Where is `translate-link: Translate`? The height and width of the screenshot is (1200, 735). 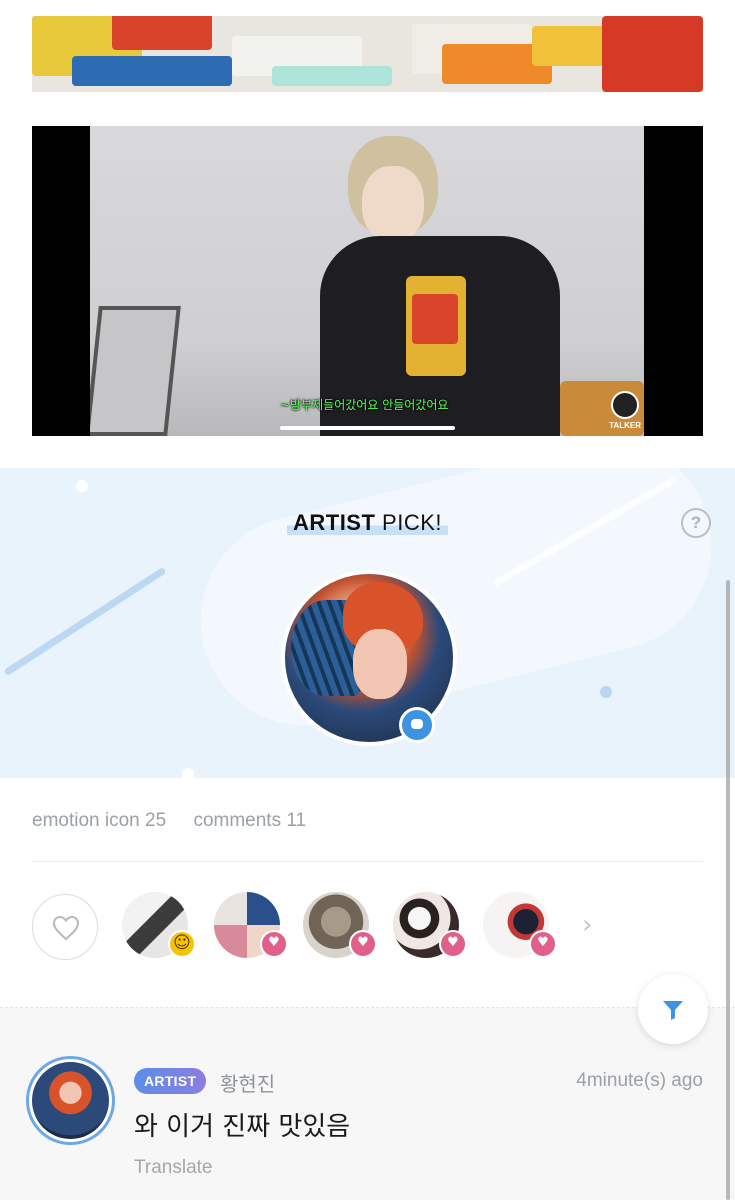 translate-link: Translate is located at coordinates (173, 1168).